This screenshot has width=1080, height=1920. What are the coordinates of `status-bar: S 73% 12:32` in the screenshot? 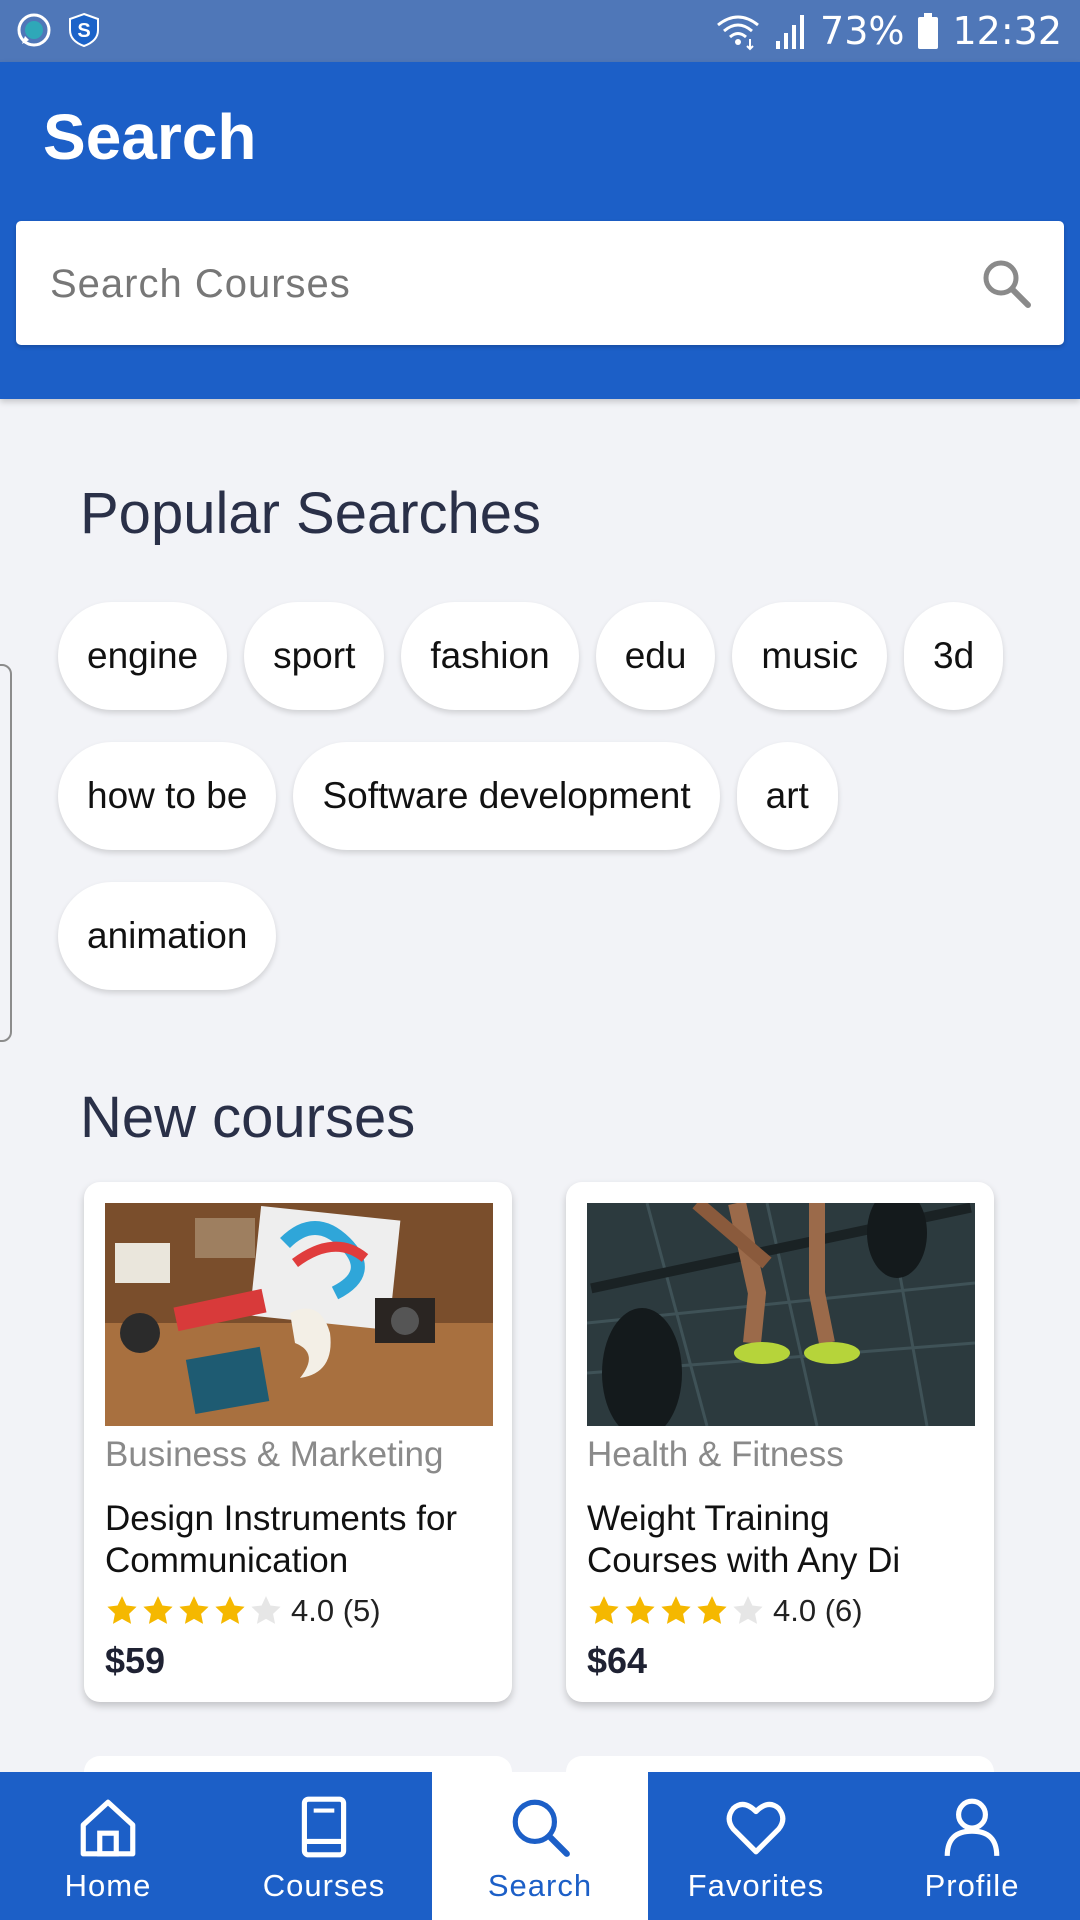 It's located at (540, 31).